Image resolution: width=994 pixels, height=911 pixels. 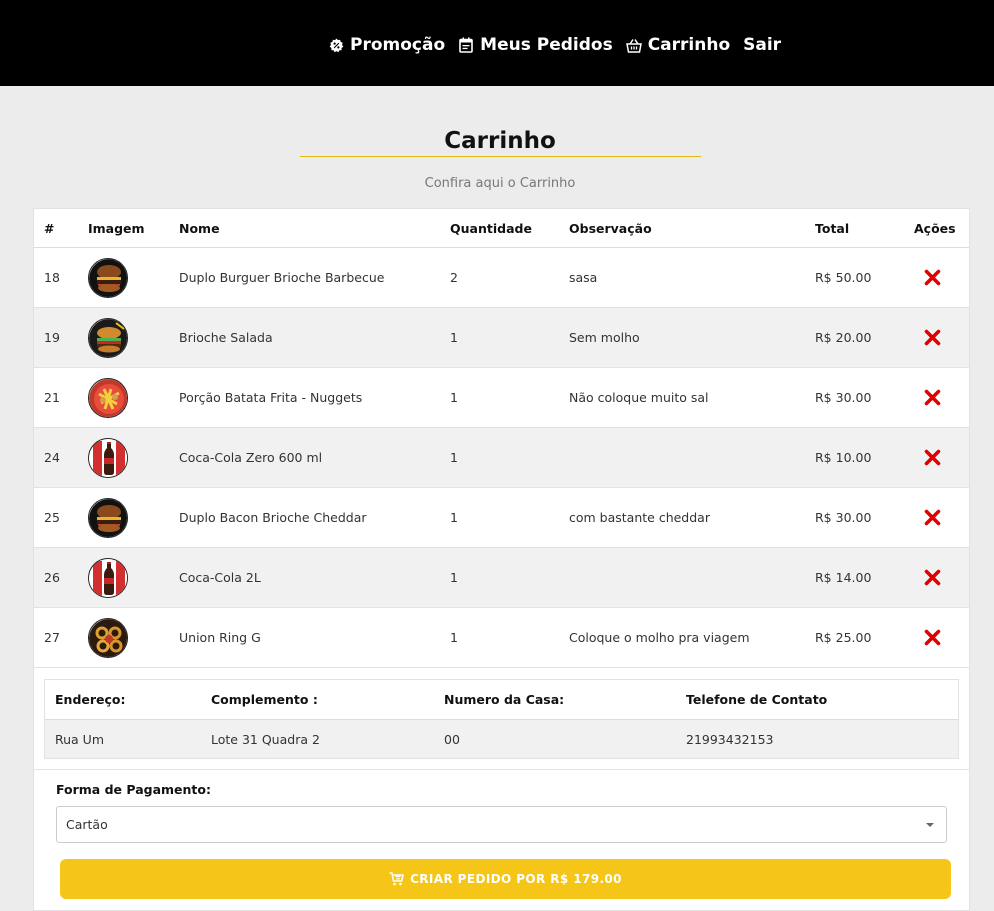 I want to click on address-number-header: Numero da Casa:, so click(x=504, y=699).